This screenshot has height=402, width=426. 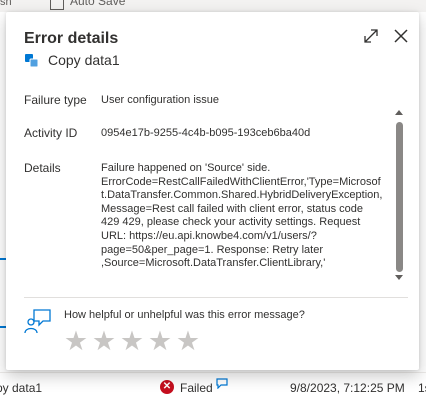 What do you see at coordinates (6, 4) in the screenshot?
I see `toolbar-fragment: sh` at bounding box center [6, 4].